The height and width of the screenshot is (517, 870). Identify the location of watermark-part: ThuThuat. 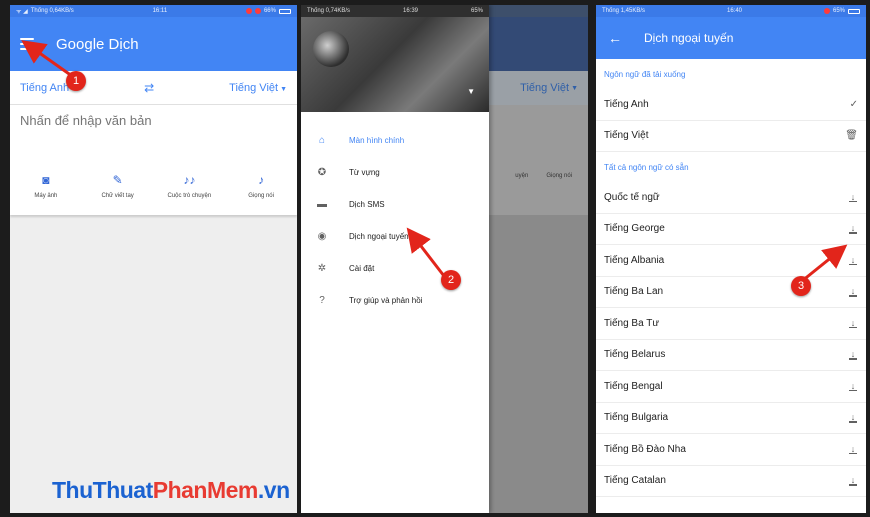
(102, 490).